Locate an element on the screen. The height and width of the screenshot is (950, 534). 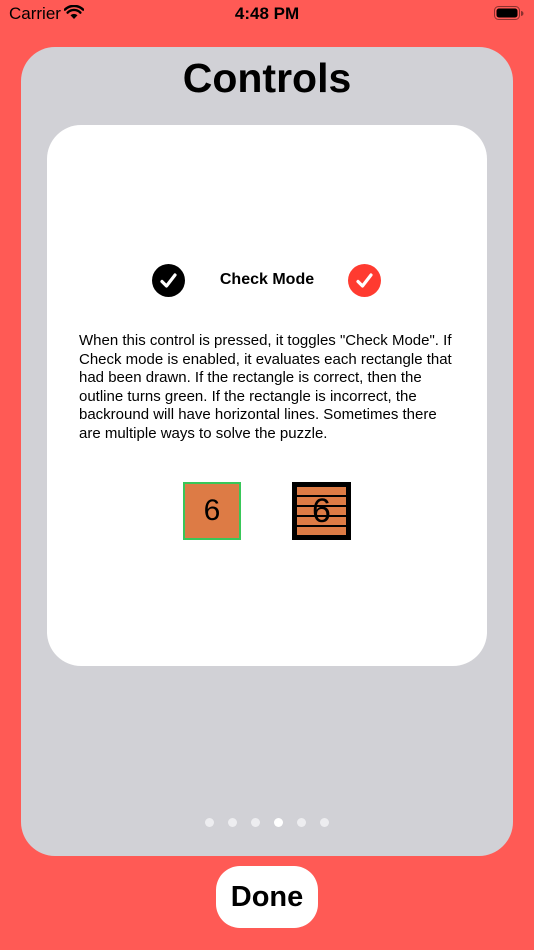
check-mode-label: Check Mode is located at coordinates (267, 279).